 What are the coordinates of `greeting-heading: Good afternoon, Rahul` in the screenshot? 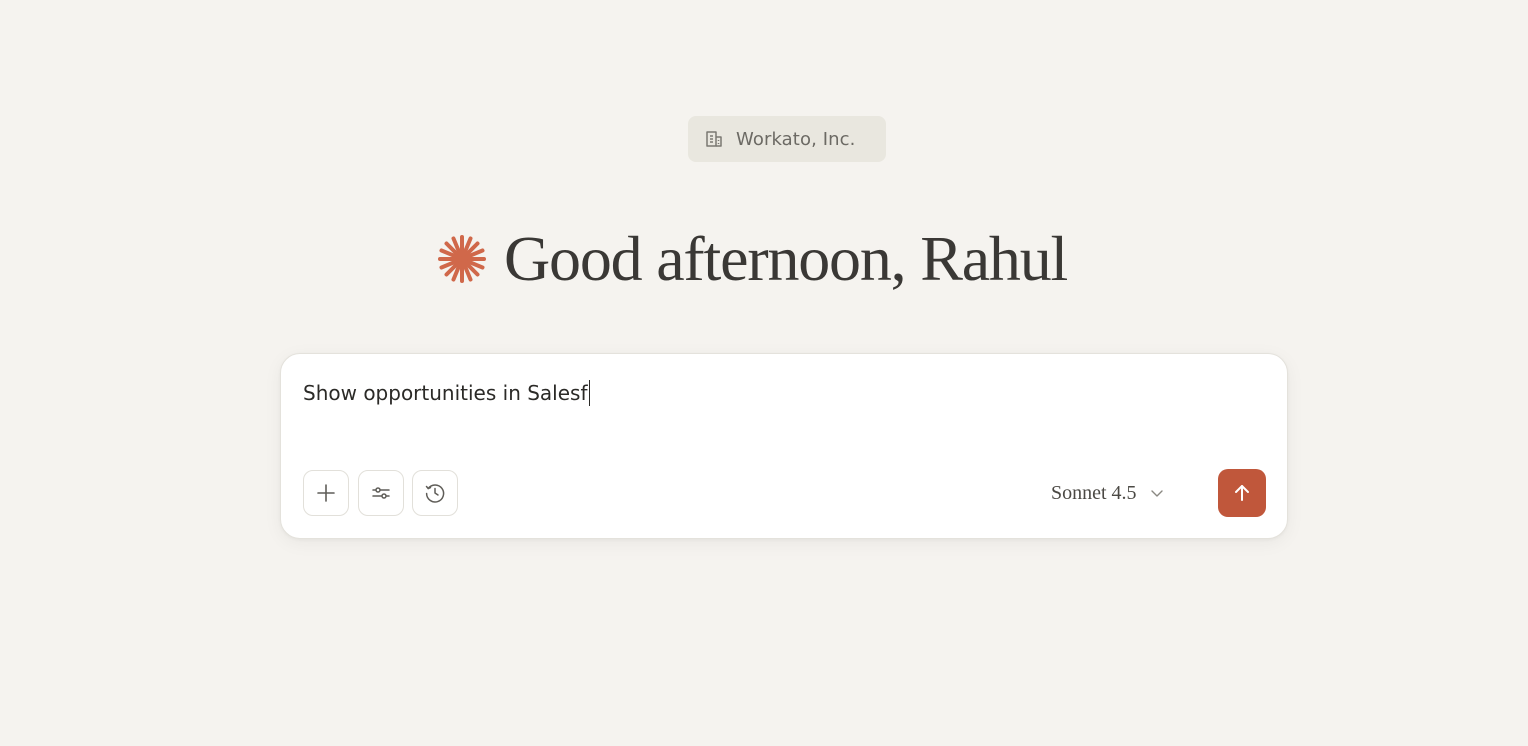 It's located at (752, 259).